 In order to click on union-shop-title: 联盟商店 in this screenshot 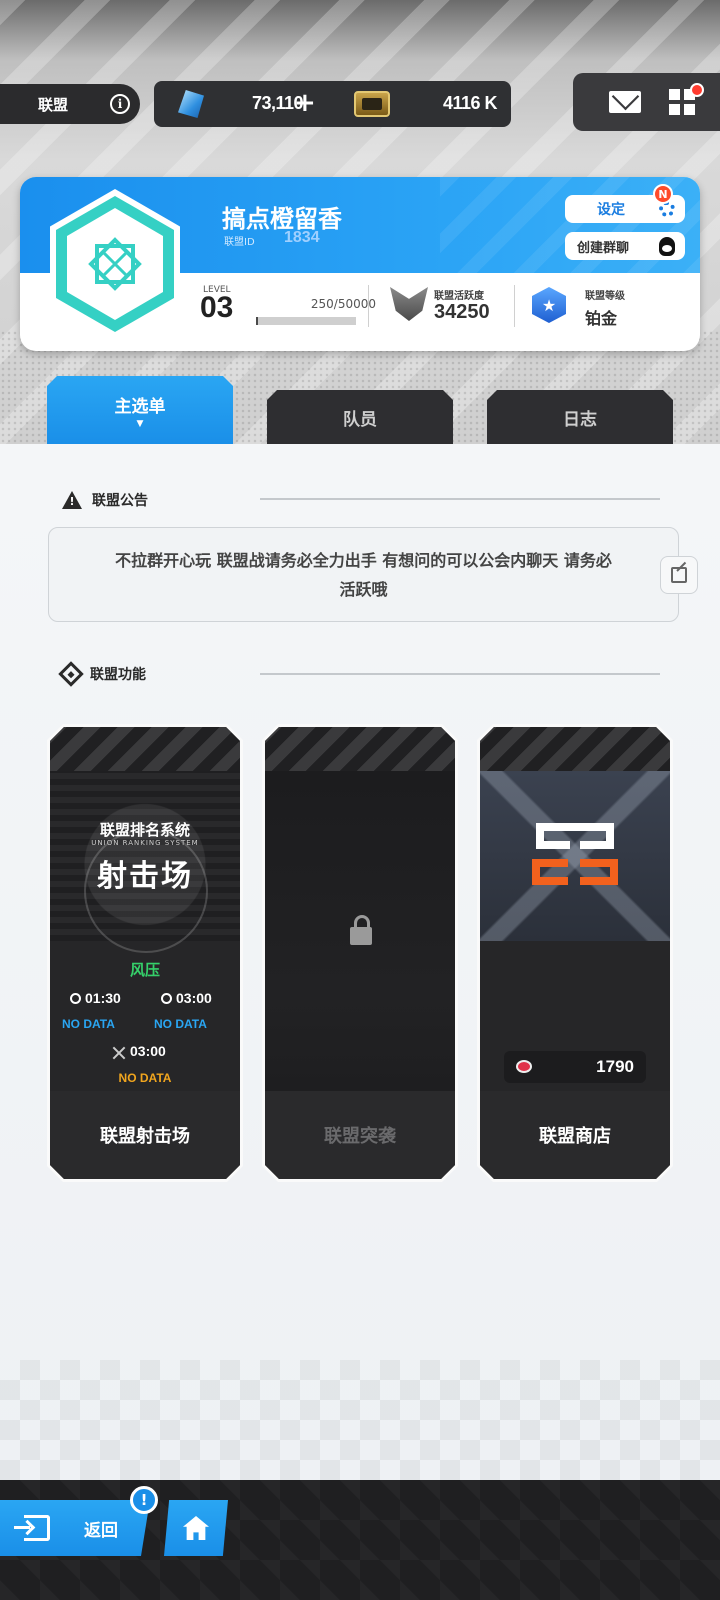, I will do `click(575, 1135)`.